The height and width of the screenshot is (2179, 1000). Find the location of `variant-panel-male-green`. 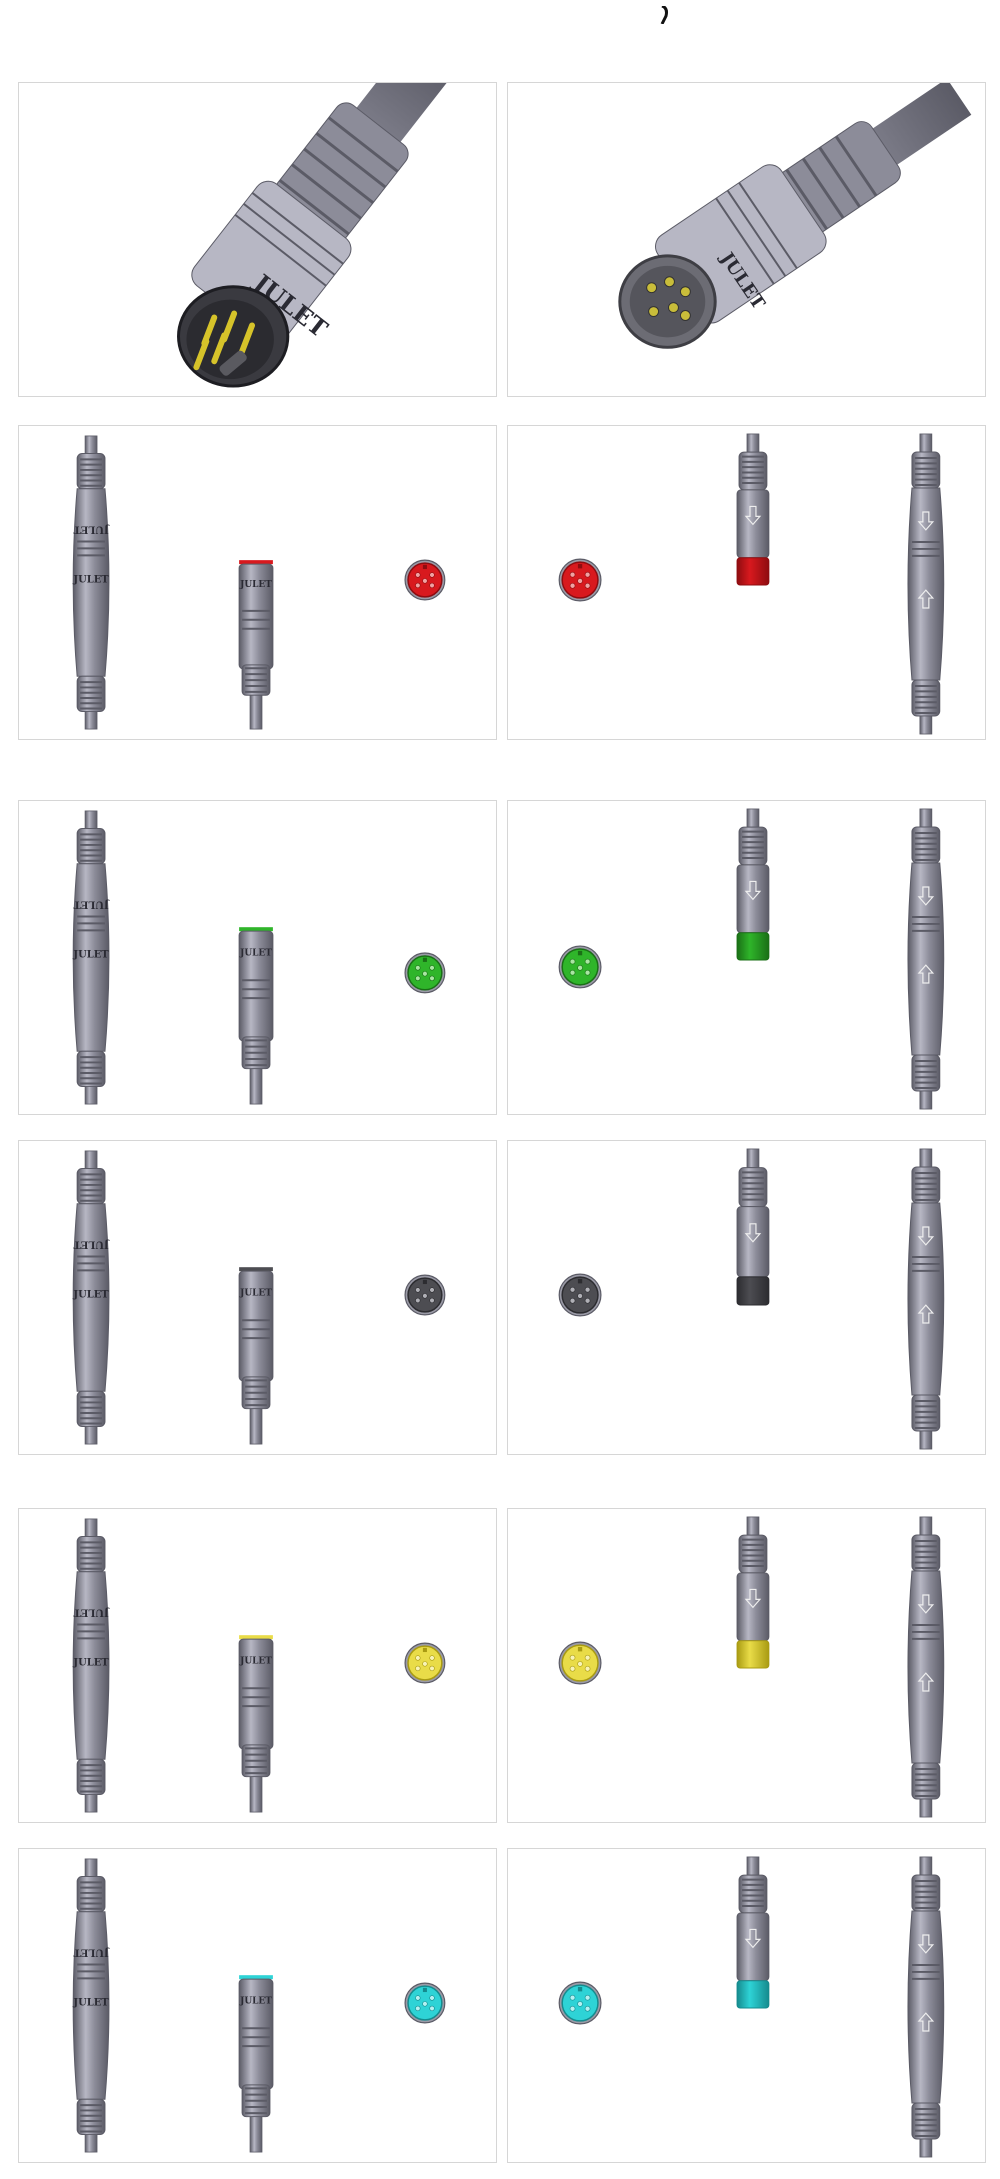

variant-panel-male-green is located at coordinates (746, 957).